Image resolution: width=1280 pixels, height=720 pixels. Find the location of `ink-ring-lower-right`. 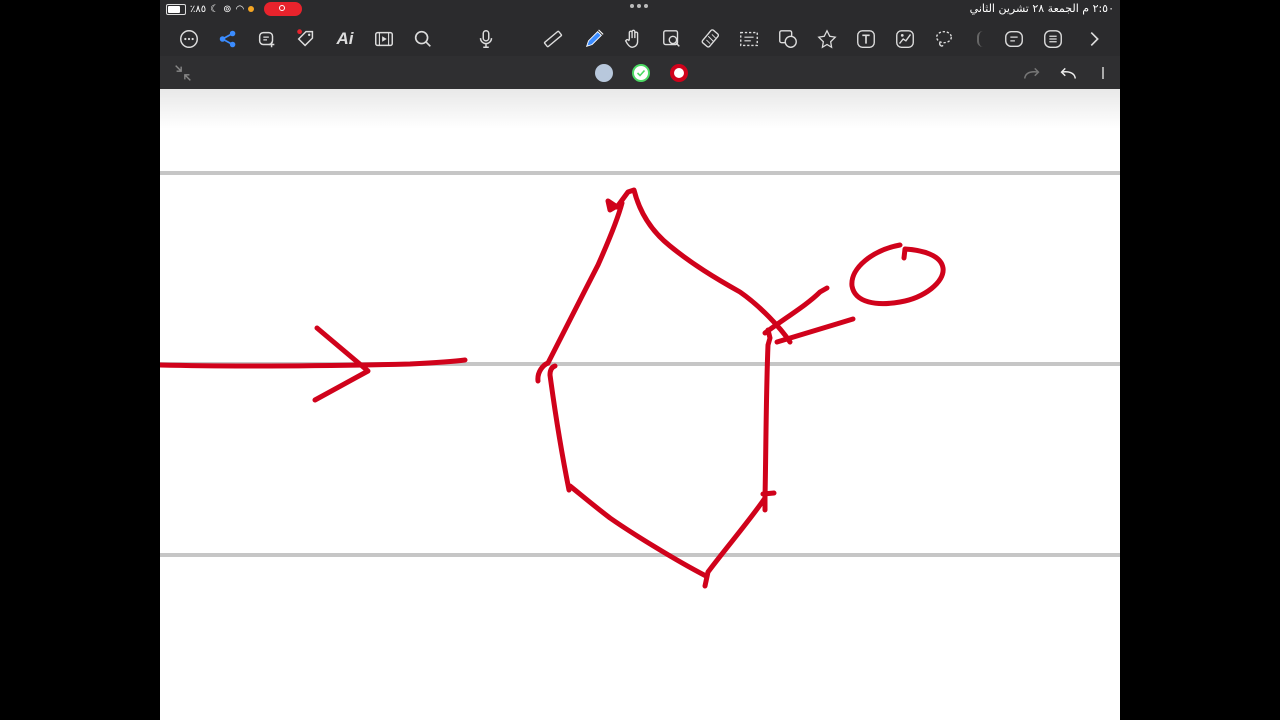

ink-ring-lower-right is located at coordinates (735, 542).